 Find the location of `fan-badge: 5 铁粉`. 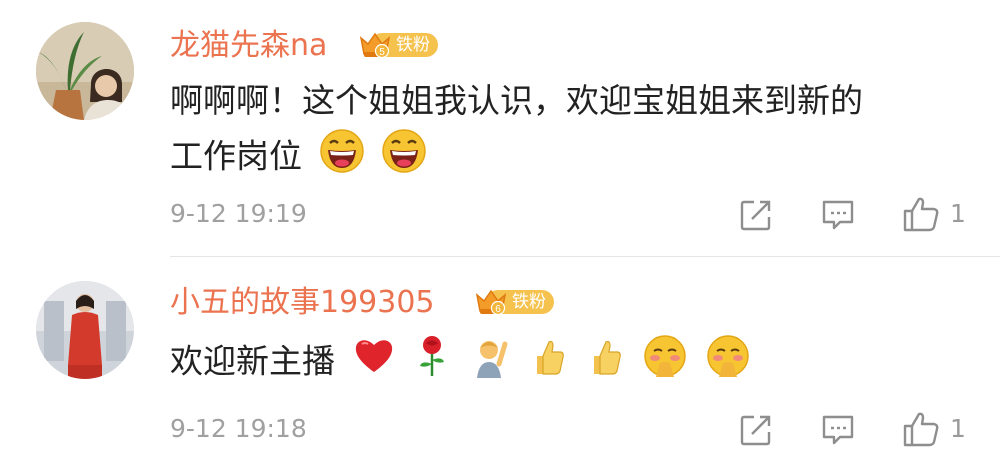

fan-badge: 5 铁粉 is located at coordinates (398, 45).